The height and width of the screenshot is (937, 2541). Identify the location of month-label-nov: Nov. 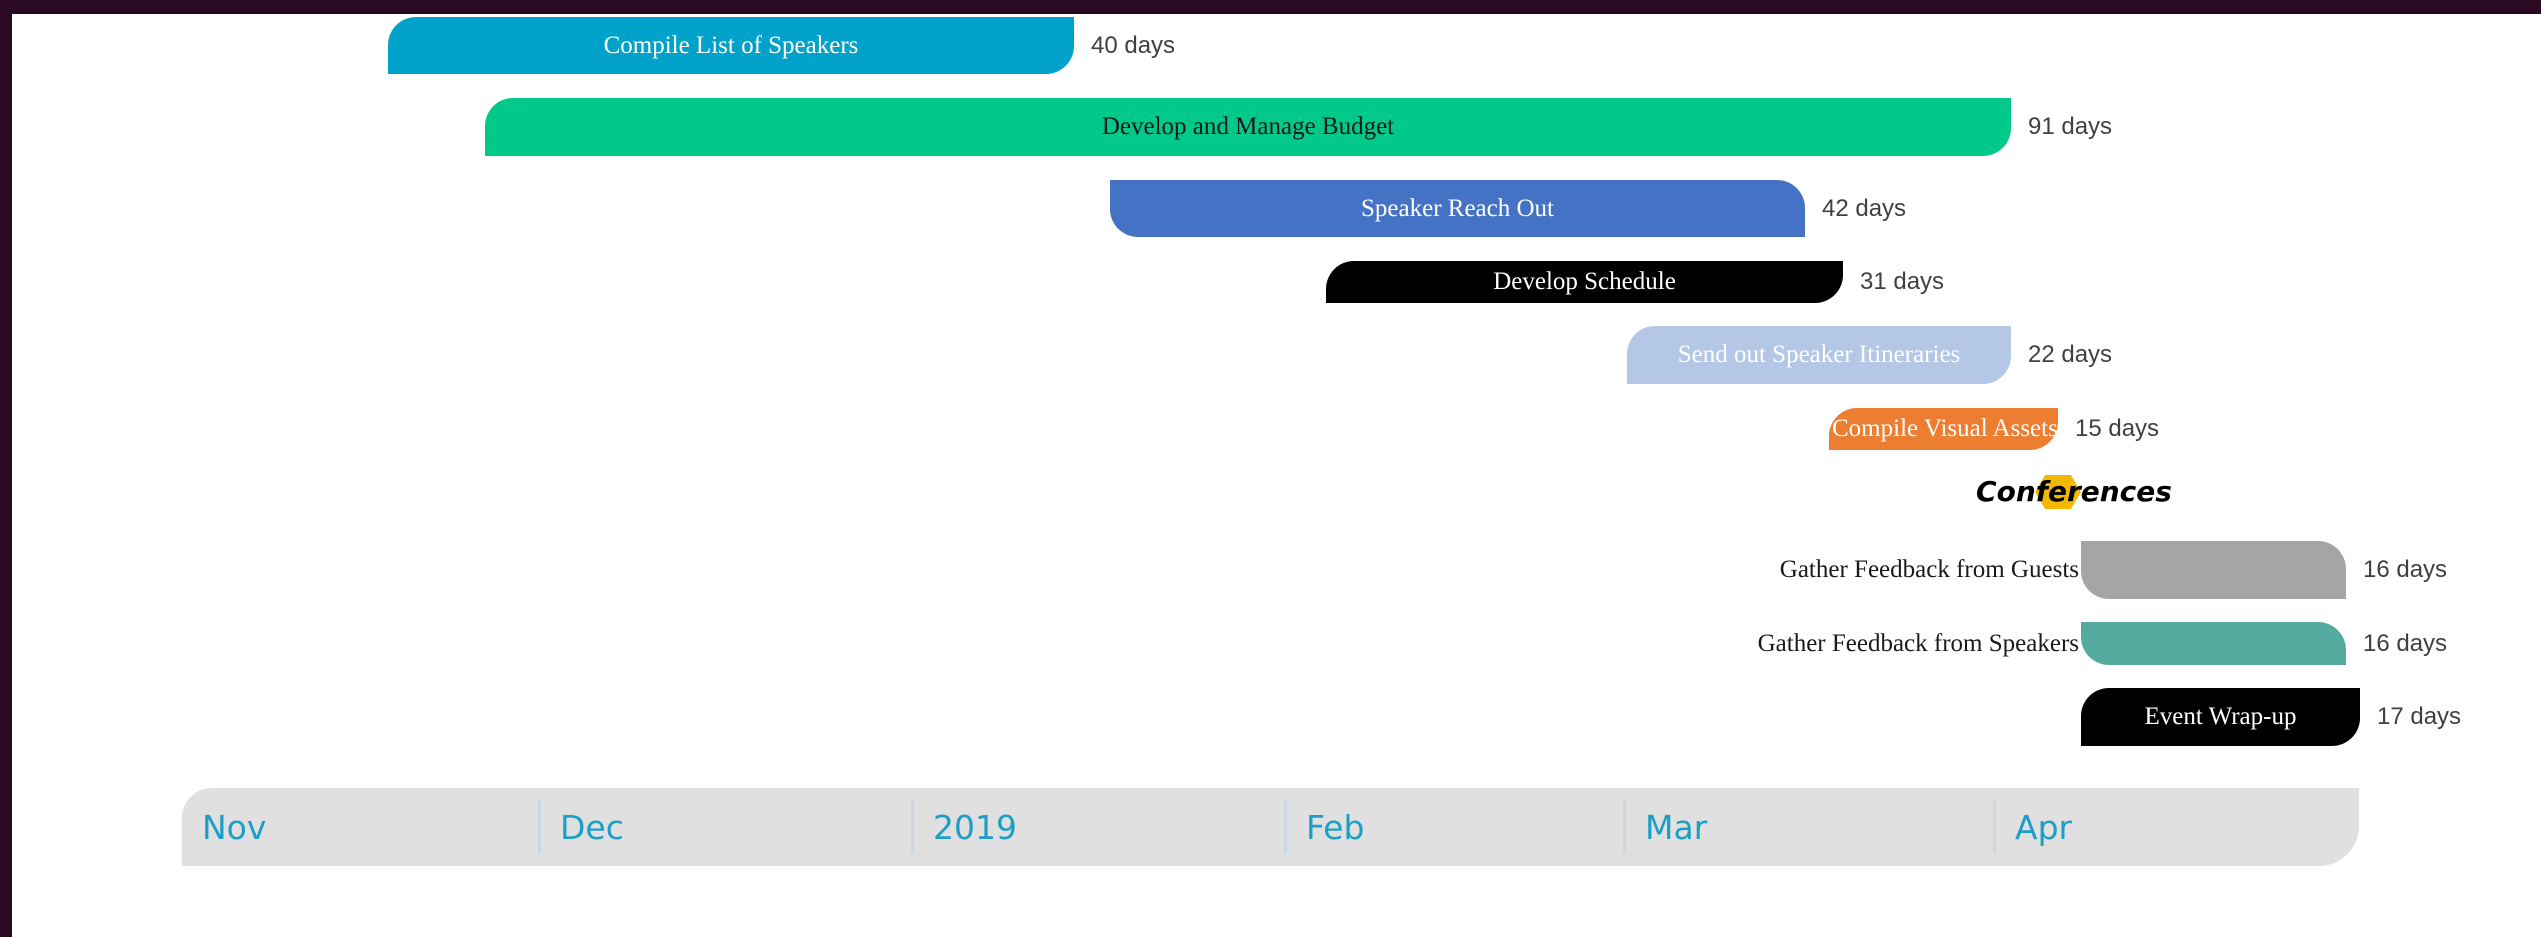
(234, 827).